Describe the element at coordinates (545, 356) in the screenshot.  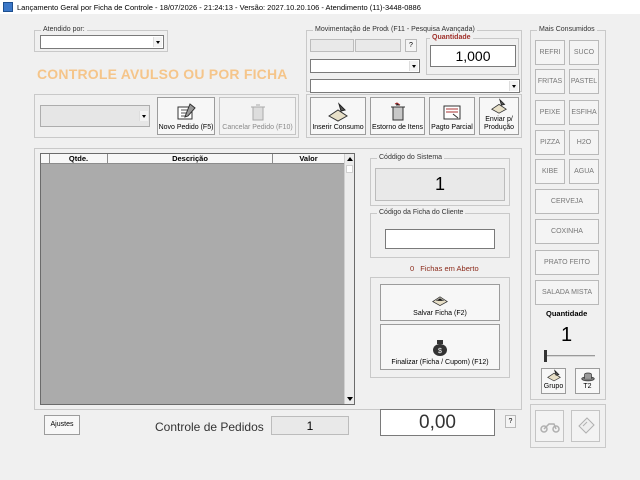
I see `slider-thumb` at that location.